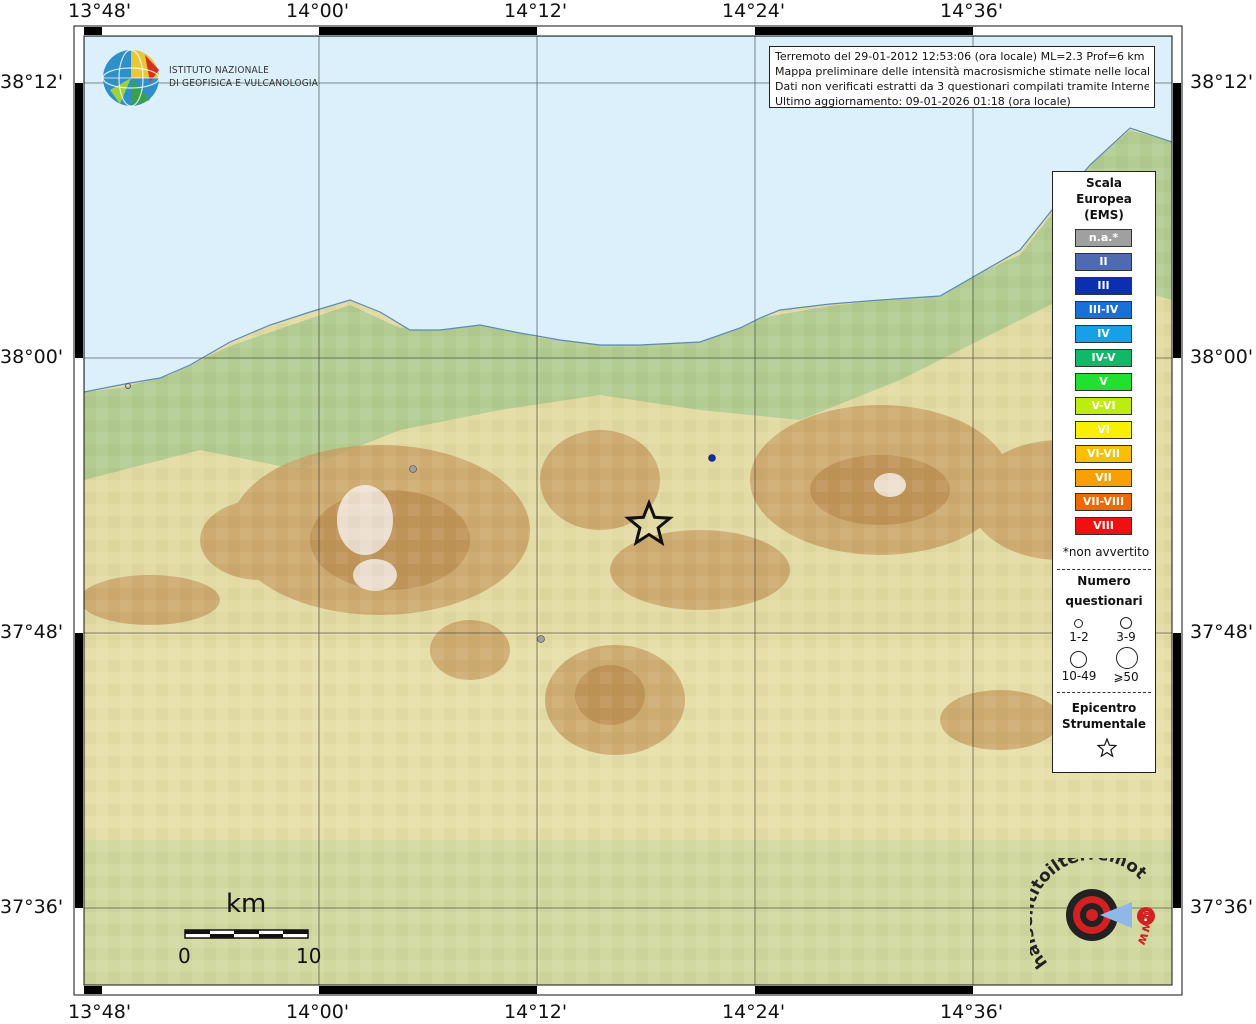  What do you see at coordinates (1078, 659) in the screenshot?
I see `count-circle-10-49-icon` at bounding box center [1078, 659].